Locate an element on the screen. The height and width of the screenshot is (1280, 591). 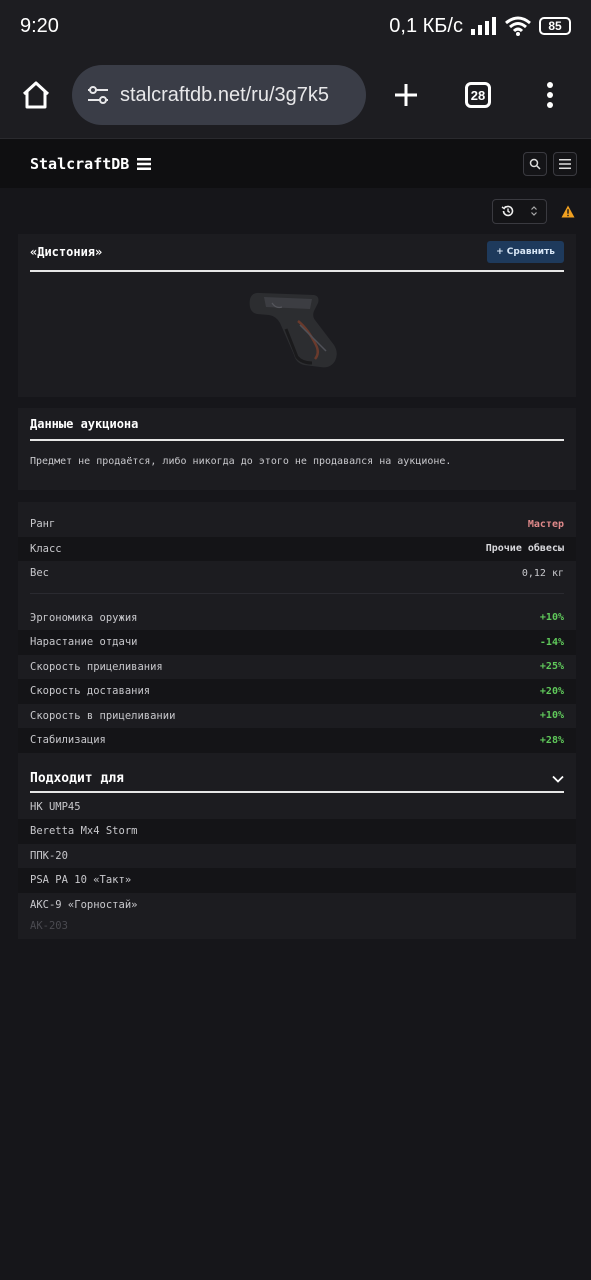
stat-row-draw-speed: Скорость доставания +20% is located at coordinates (297, 691).